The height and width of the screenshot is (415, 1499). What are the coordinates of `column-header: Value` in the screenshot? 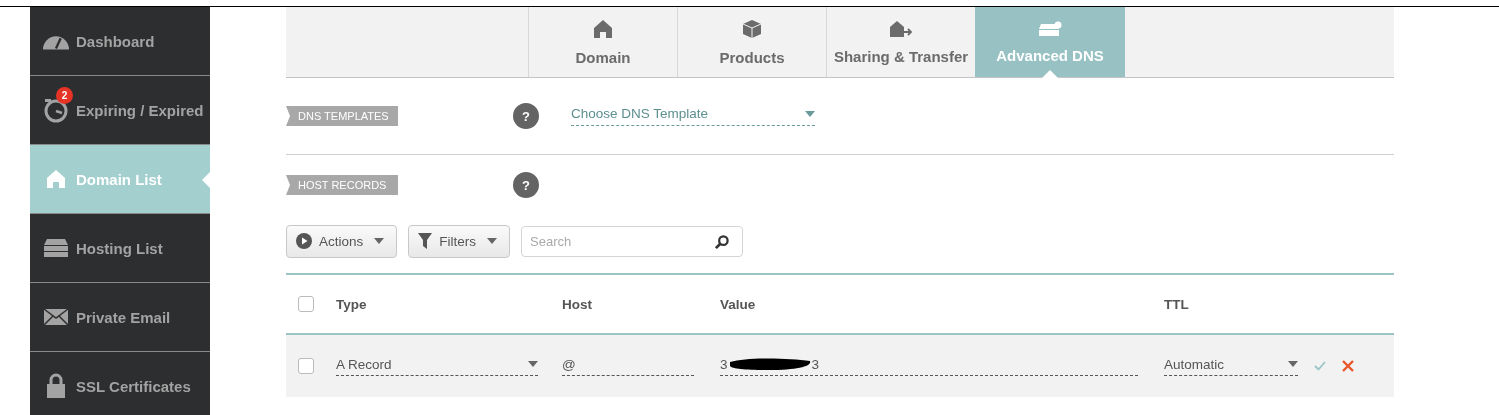 It's located at (738, 304).